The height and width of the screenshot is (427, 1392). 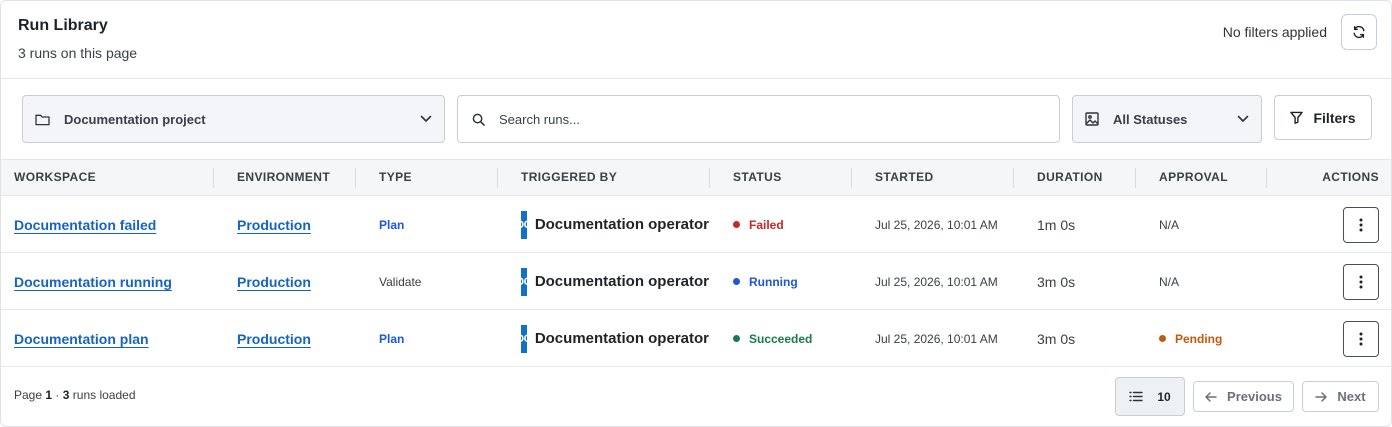 I want to click on folder-icon, so click(x=42, y=119).